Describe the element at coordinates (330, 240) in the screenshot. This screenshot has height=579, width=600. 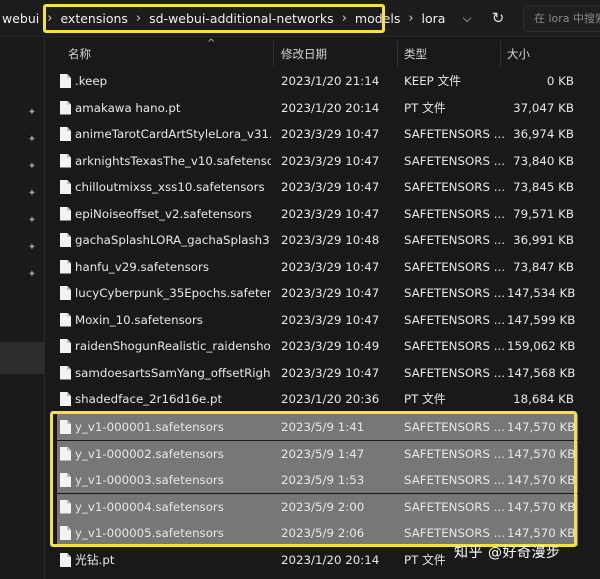
I see `file-date: 2023/3/29 10:48` at that location.